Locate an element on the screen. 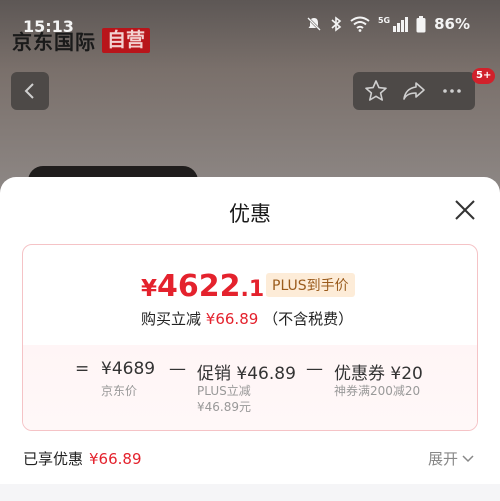 This screenshot has width=500, height=501. notification-badge: 5+ is located at coordinates (484, 76).